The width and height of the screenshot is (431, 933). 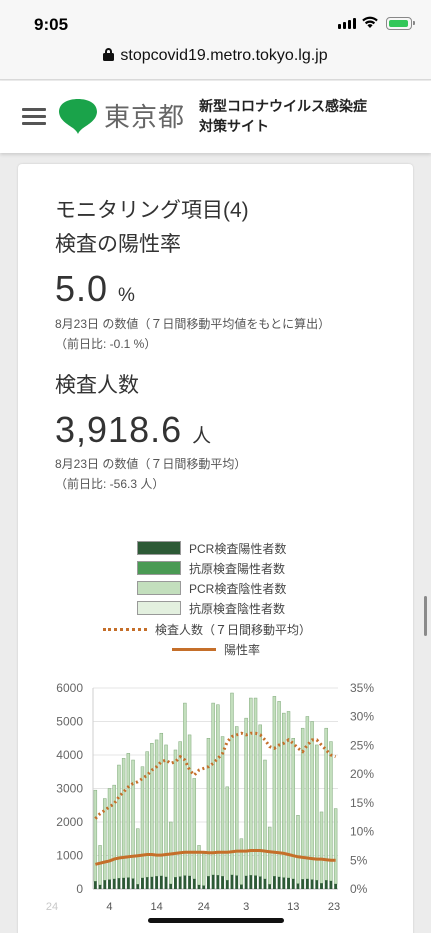 I want to click on x-tick-label: 3, so click(x=246, y=907).